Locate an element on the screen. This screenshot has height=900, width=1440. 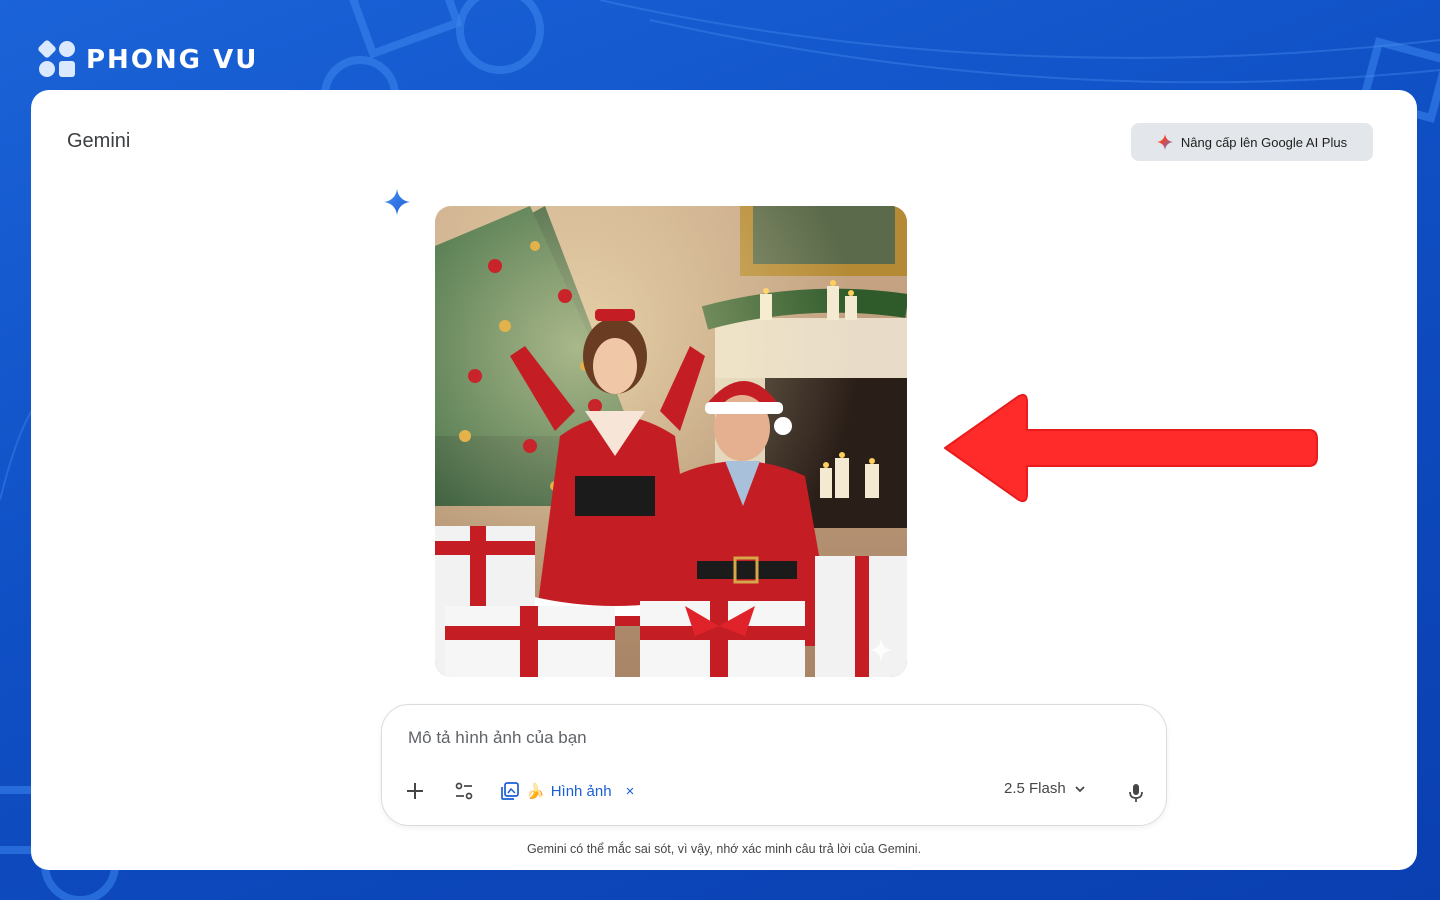
tools-icon is located at coordinates (464, 791).